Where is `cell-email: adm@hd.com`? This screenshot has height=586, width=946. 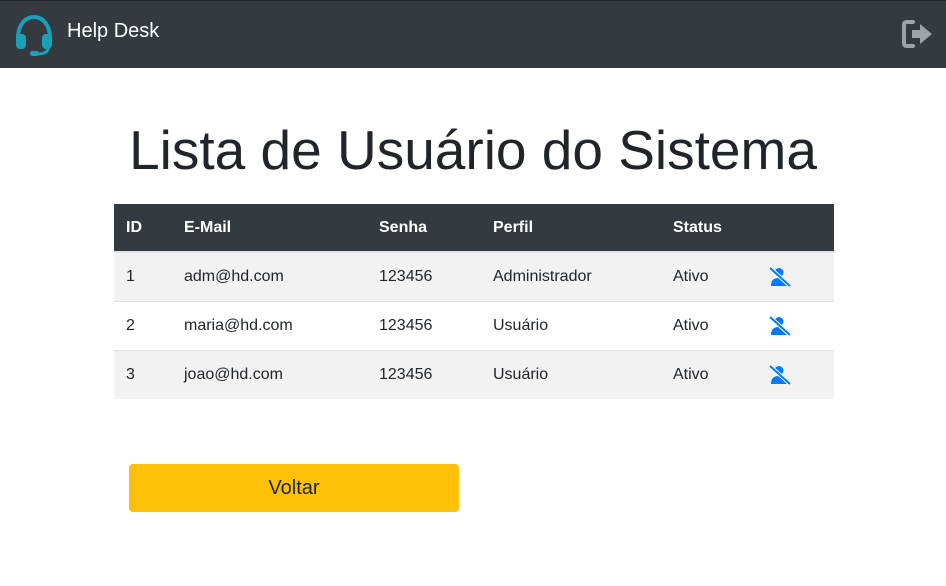 cell-email: adm@hd.com is located at coordinates (269, 276).